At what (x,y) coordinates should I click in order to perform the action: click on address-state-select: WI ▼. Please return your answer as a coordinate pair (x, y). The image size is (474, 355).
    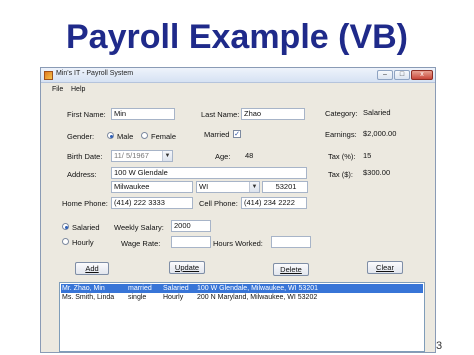
    Looking at the image, I should click on (228, 187).